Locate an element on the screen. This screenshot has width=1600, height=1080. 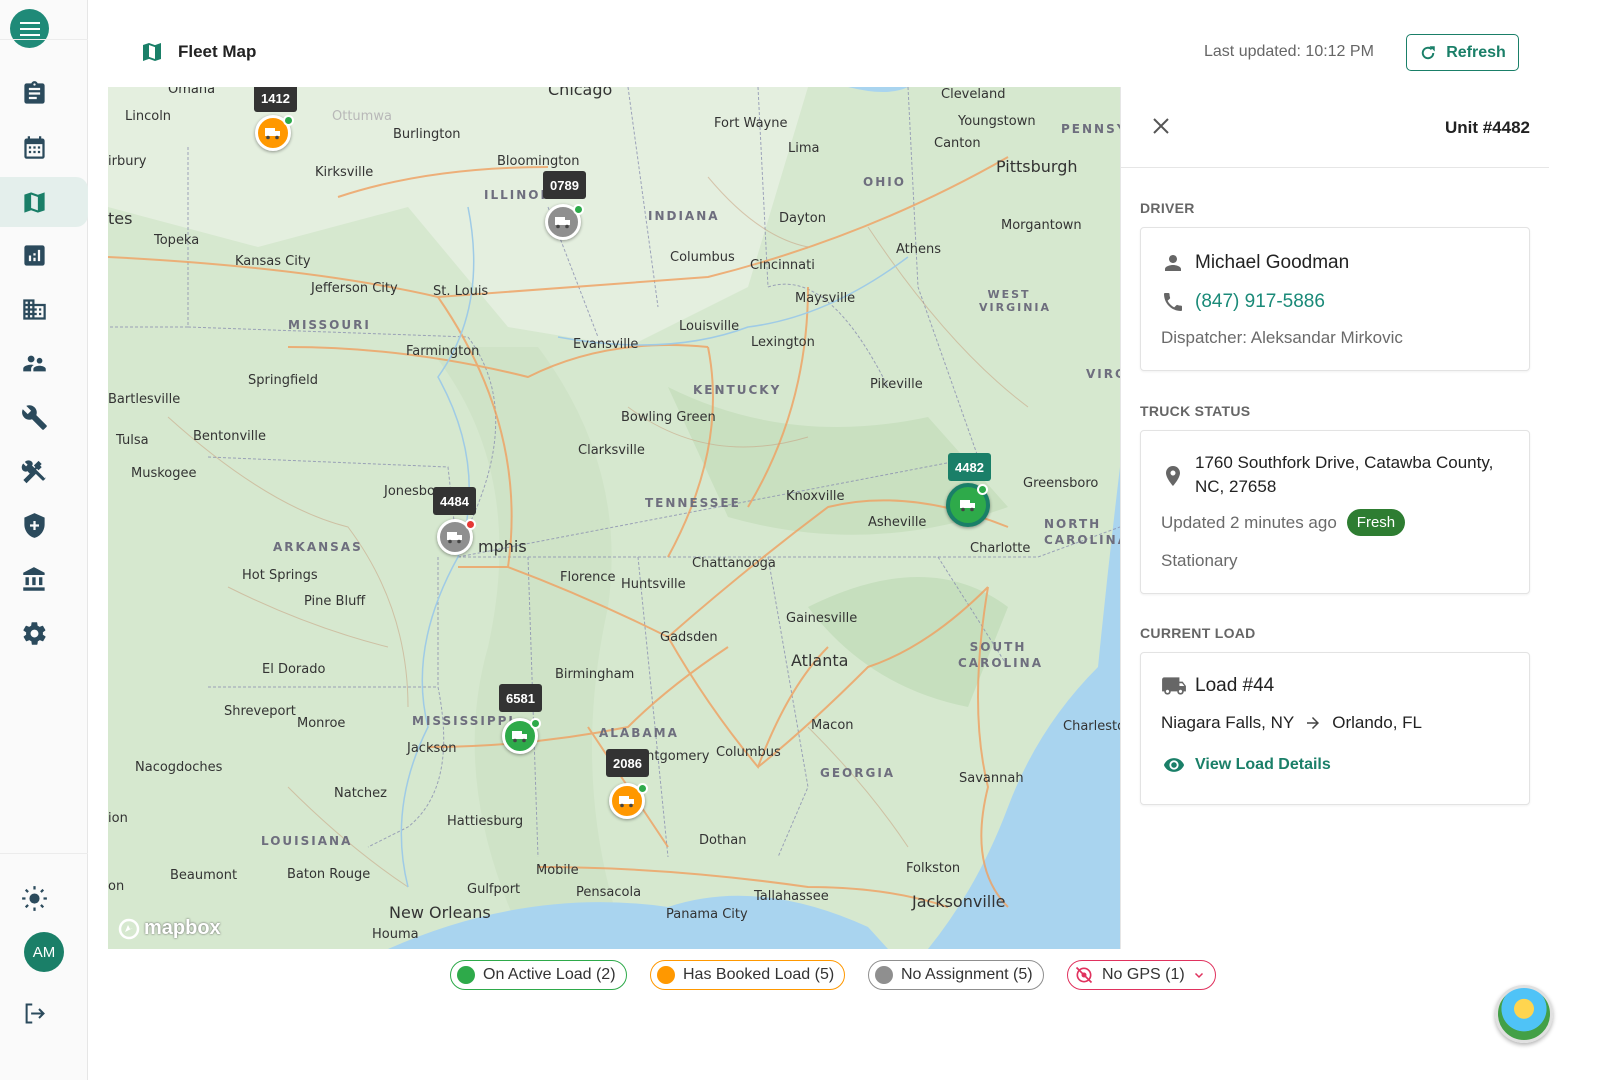
refresh-icon is located at coordinates (1428, 52).